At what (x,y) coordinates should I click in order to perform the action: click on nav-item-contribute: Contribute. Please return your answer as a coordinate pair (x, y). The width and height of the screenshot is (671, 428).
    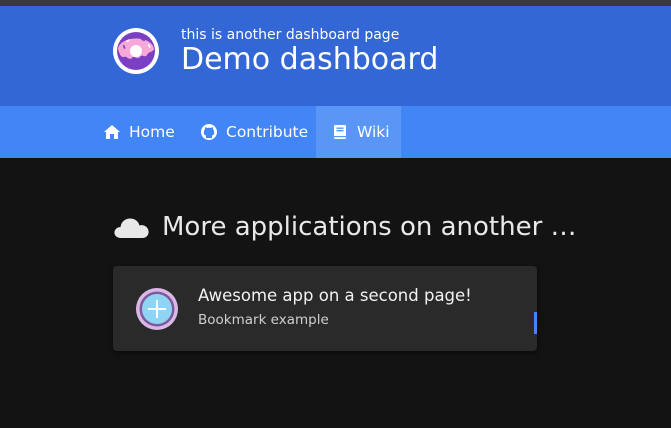
    Looking at the image, I should click on (254, 132).